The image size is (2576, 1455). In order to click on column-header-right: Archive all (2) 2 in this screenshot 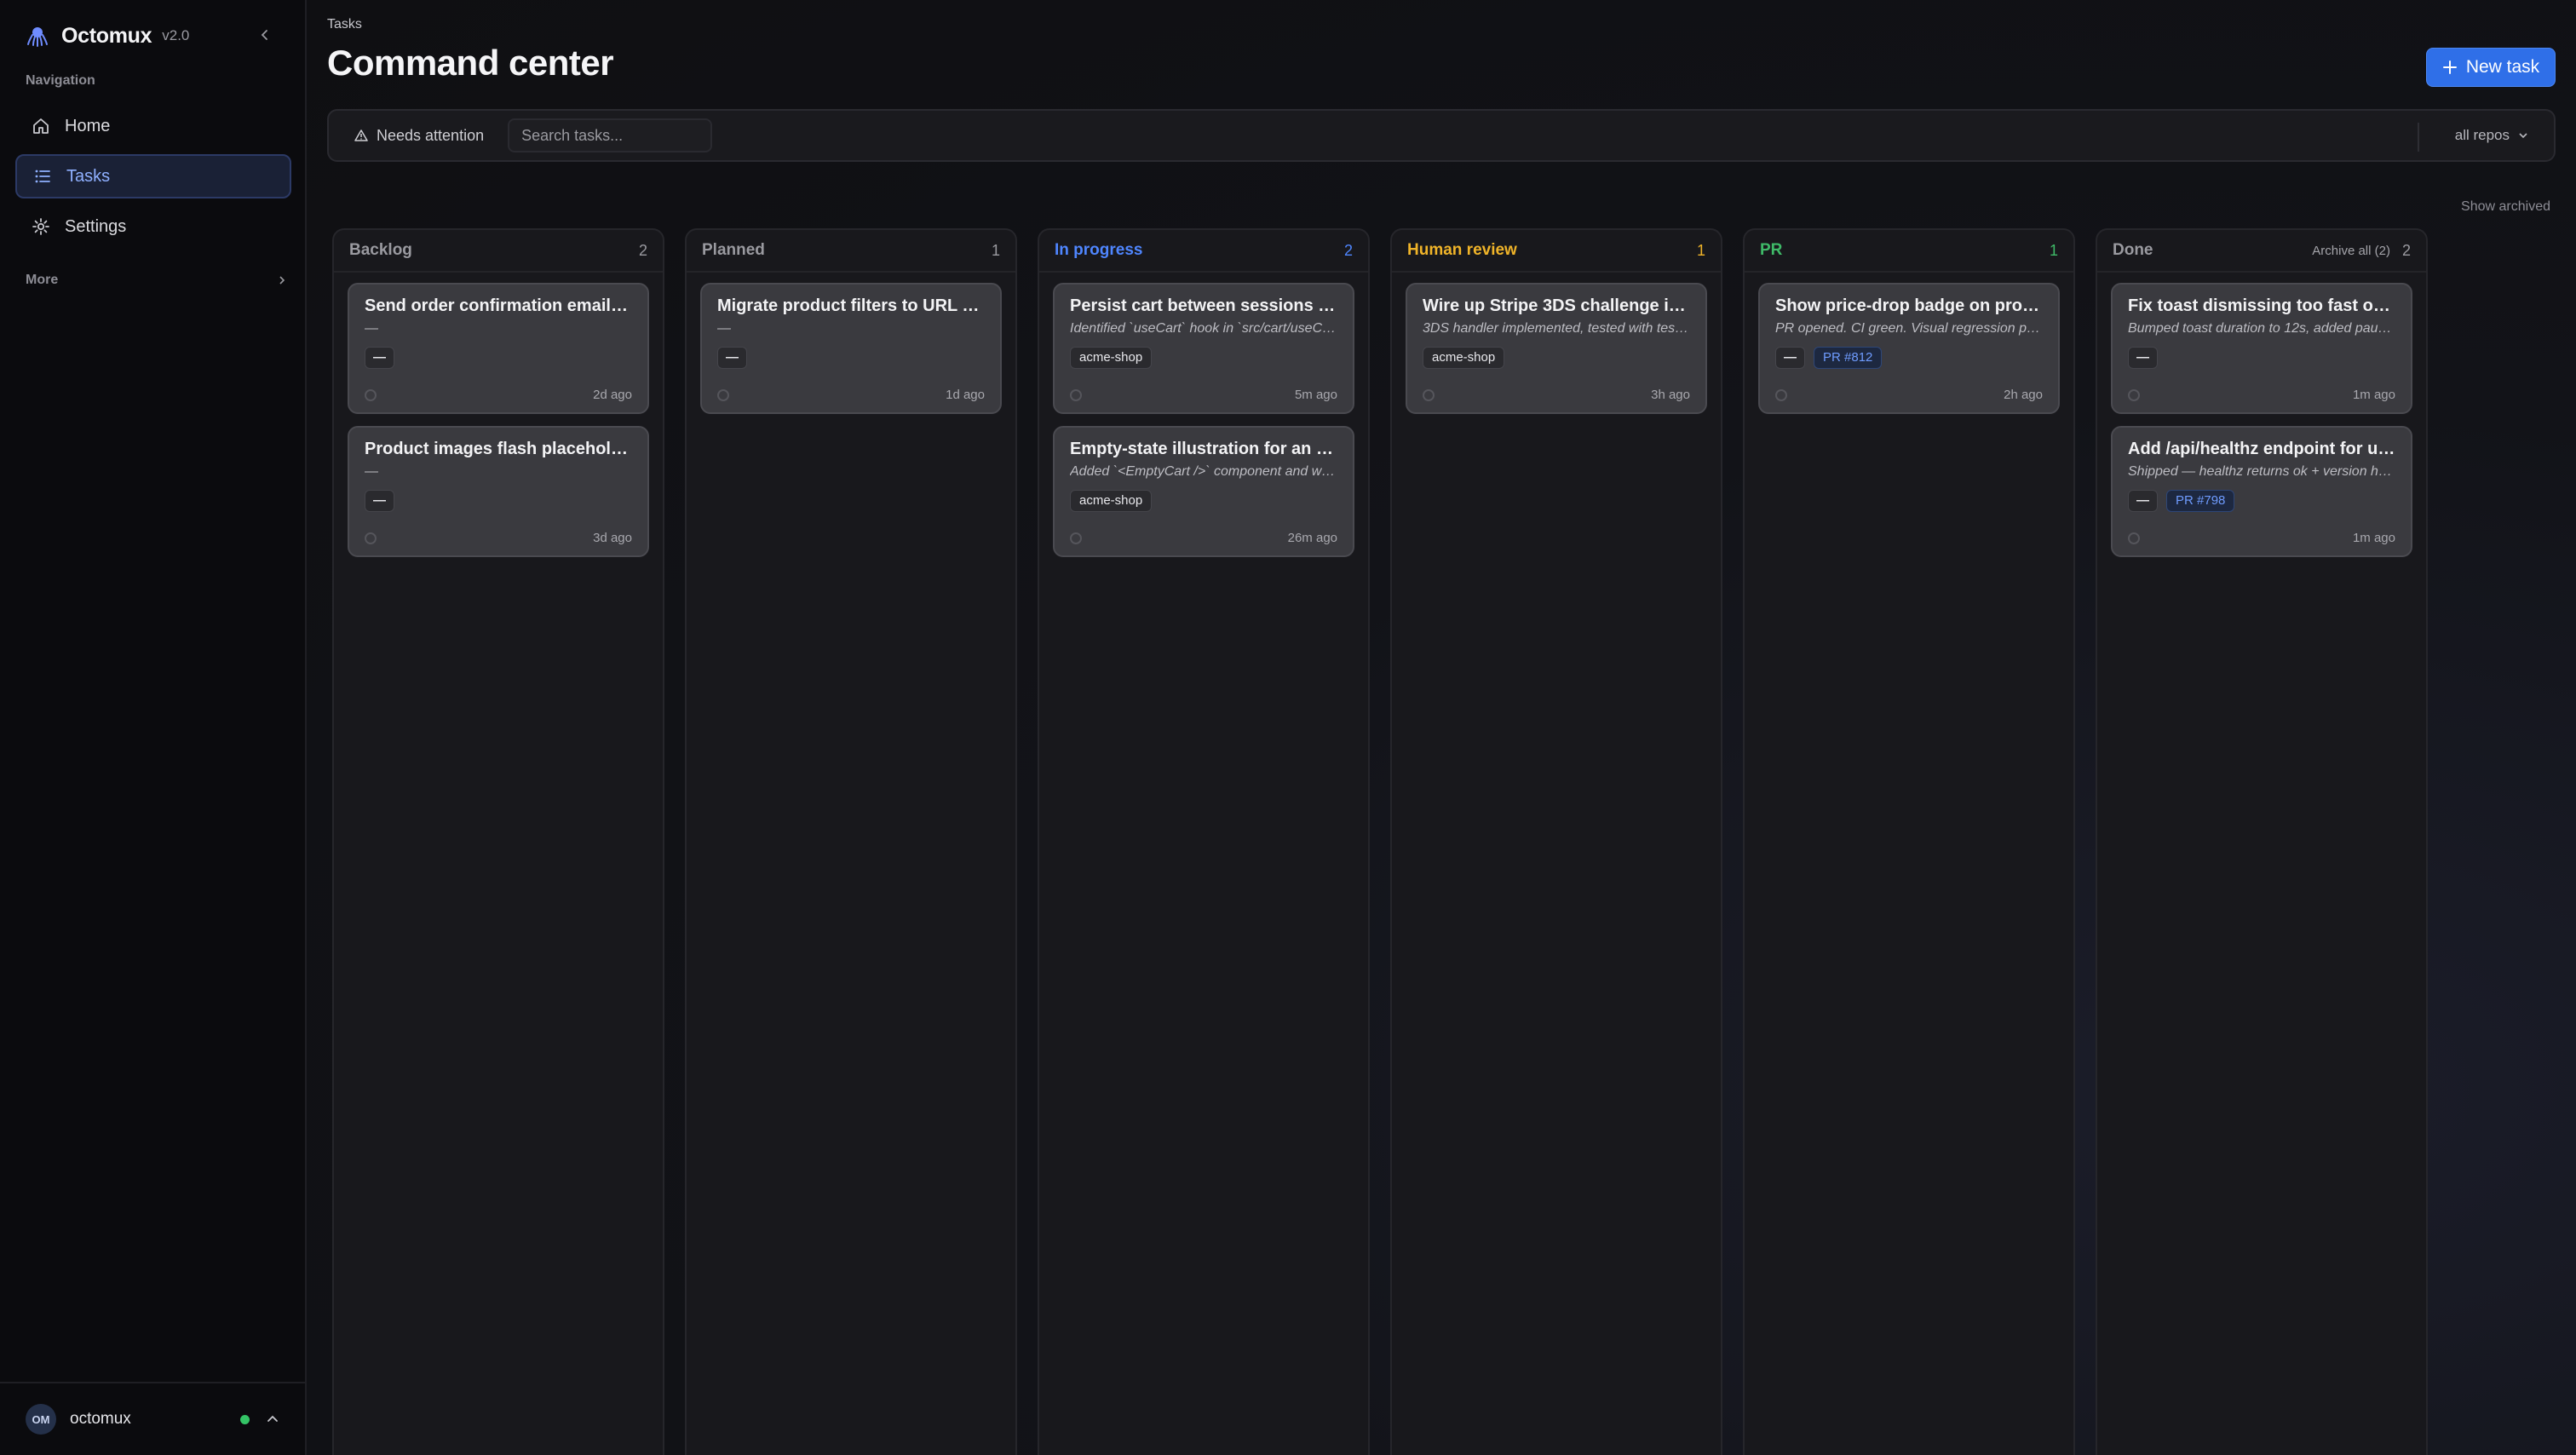, I will do `click(2362, 251)`.